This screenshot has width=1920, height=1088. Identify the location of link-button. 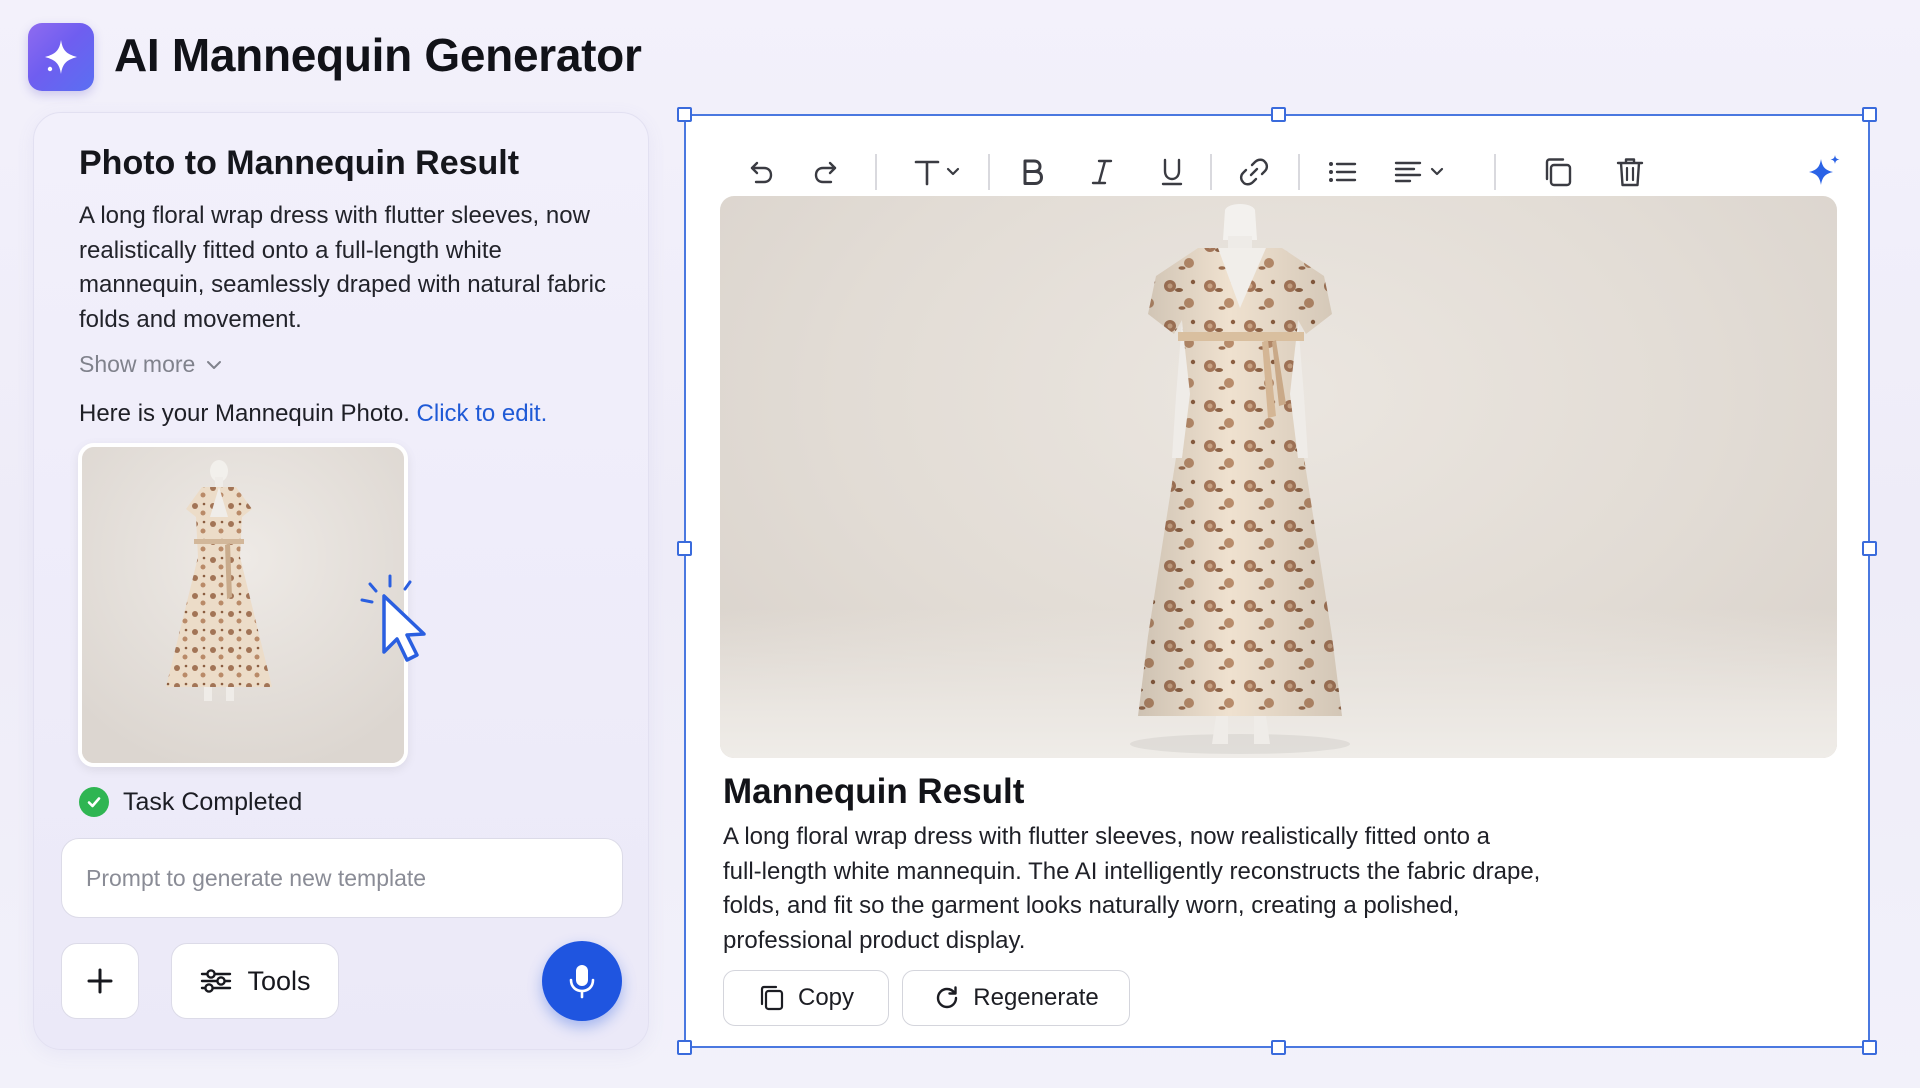
(1254, 172).